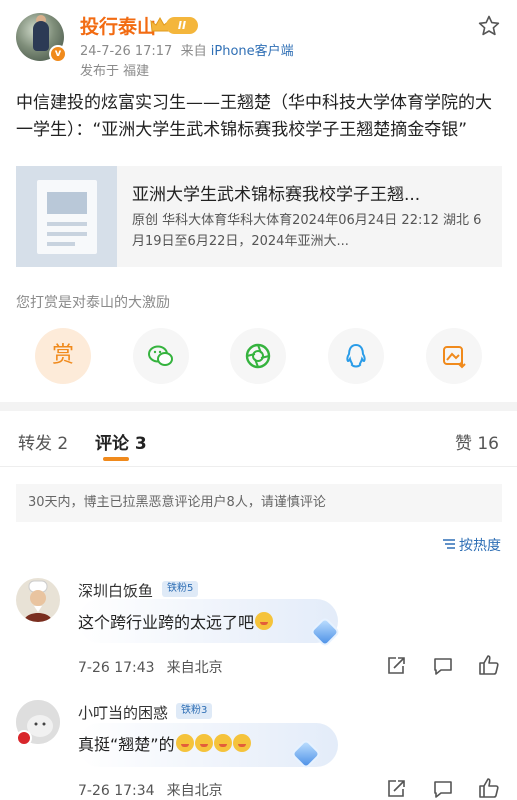  I want to click on qq-icon, so click(356, 355).